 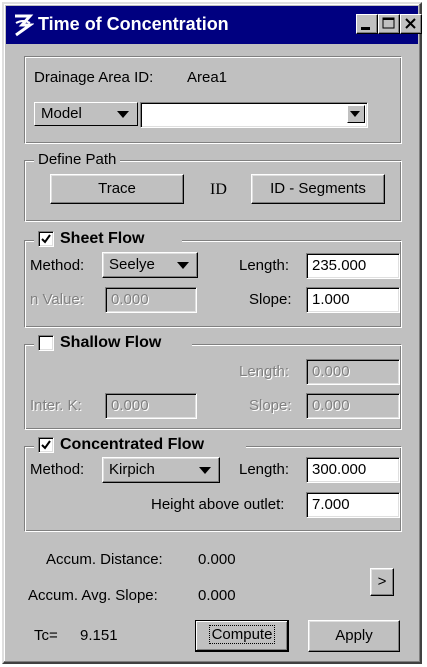 I want to click on accum-distance-value: 0.000, so click(x=217, y=559).